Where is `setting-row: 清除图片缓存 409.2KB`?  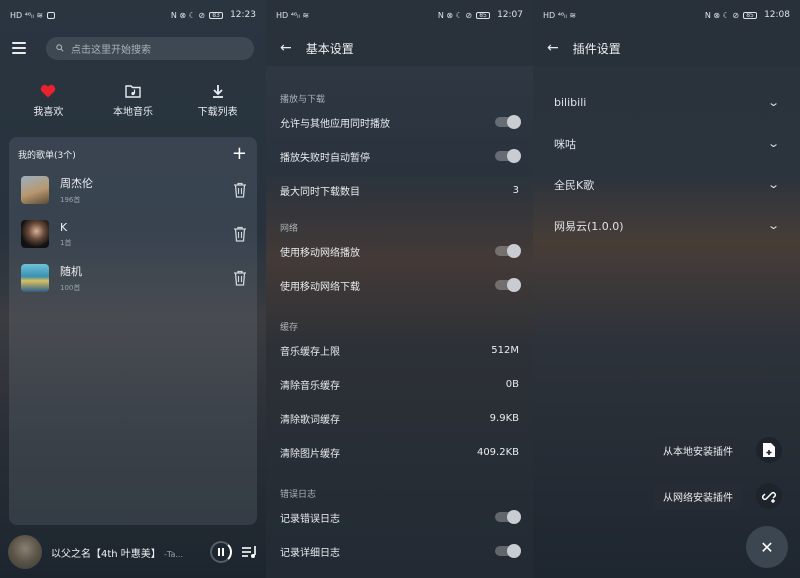
setting-row: 清除图片缓存 409.2KB is located at coordinates (399, 452).